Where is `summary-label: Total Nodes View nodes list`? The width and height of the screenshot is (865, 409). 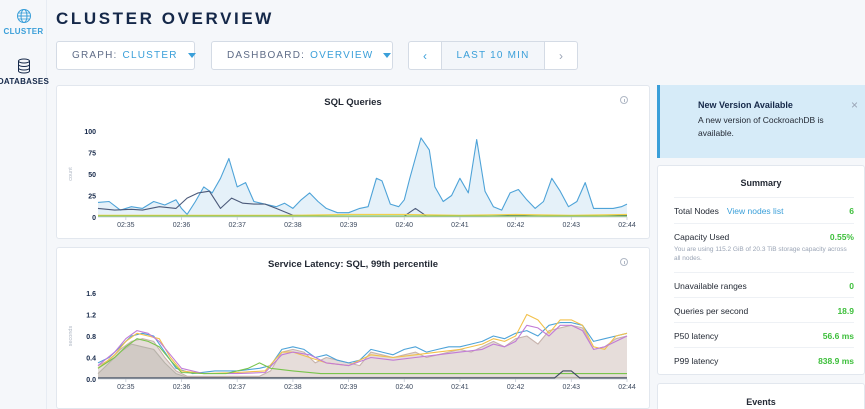
summary-label: Total Nodes View nodes list is located at coordinates (728, 211).